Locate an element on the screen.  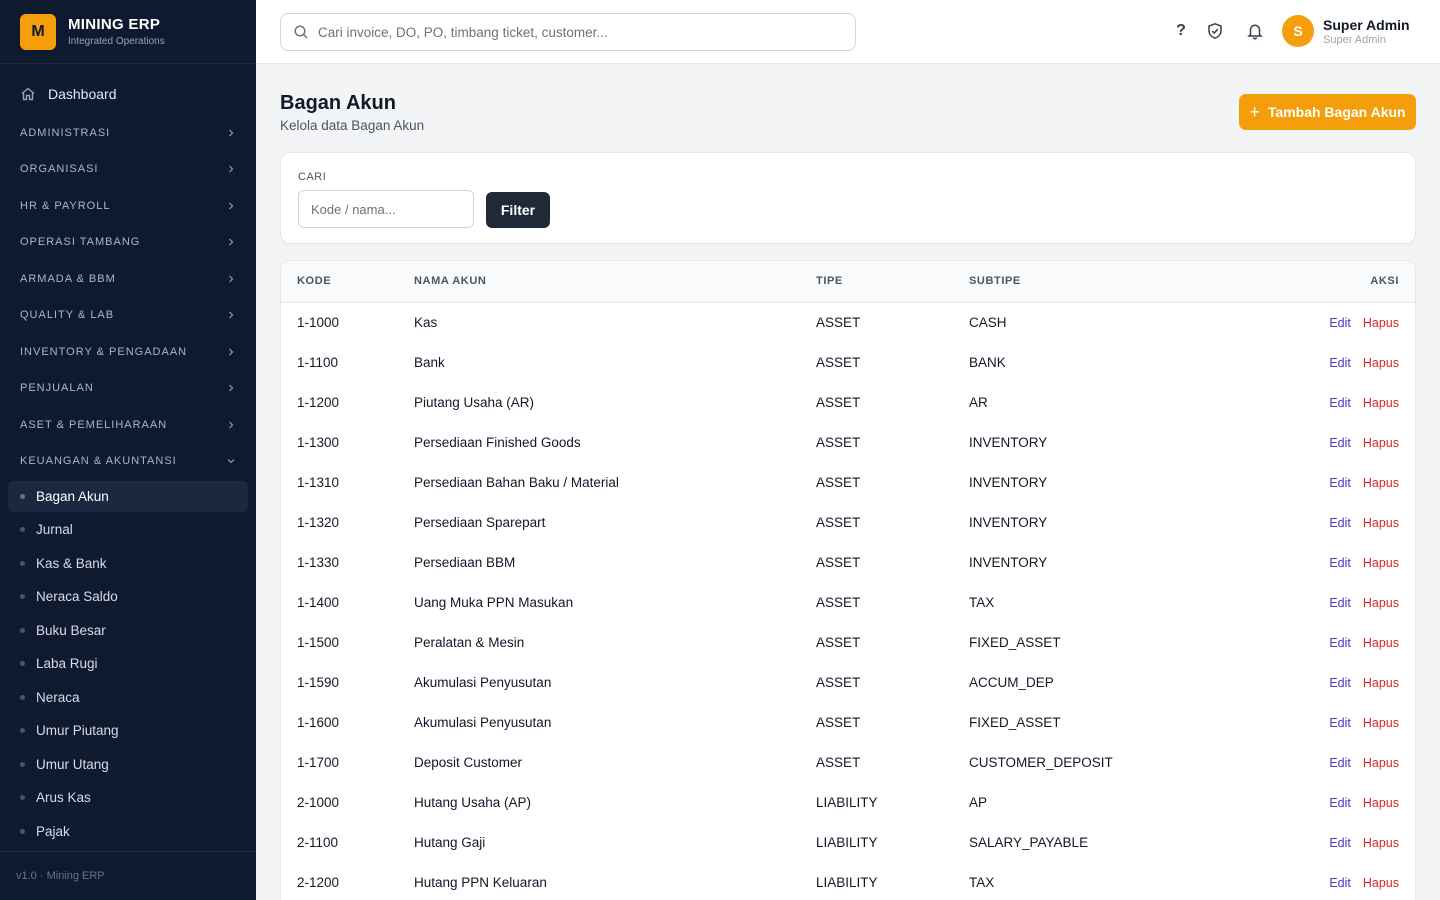
sidebar-item-umur-utang: Umur Utang is located at coordinates (128, 764).